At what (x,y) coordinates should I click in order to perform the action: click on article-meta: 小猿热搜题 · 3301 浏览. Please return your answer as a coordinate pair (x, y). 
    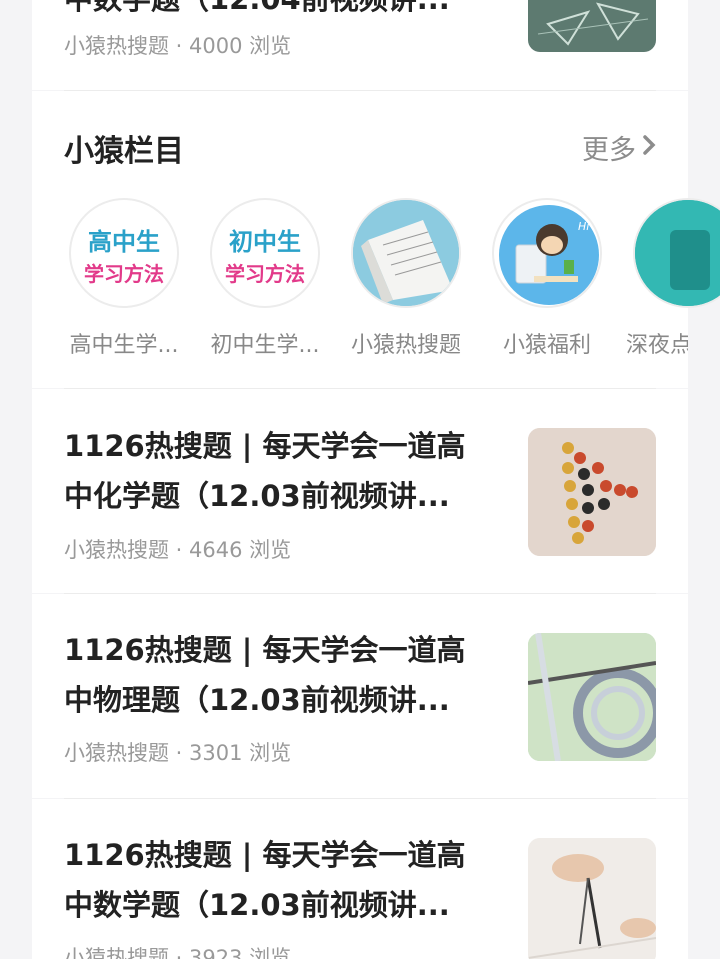
    Looking at the image, I should click on (178, 753).